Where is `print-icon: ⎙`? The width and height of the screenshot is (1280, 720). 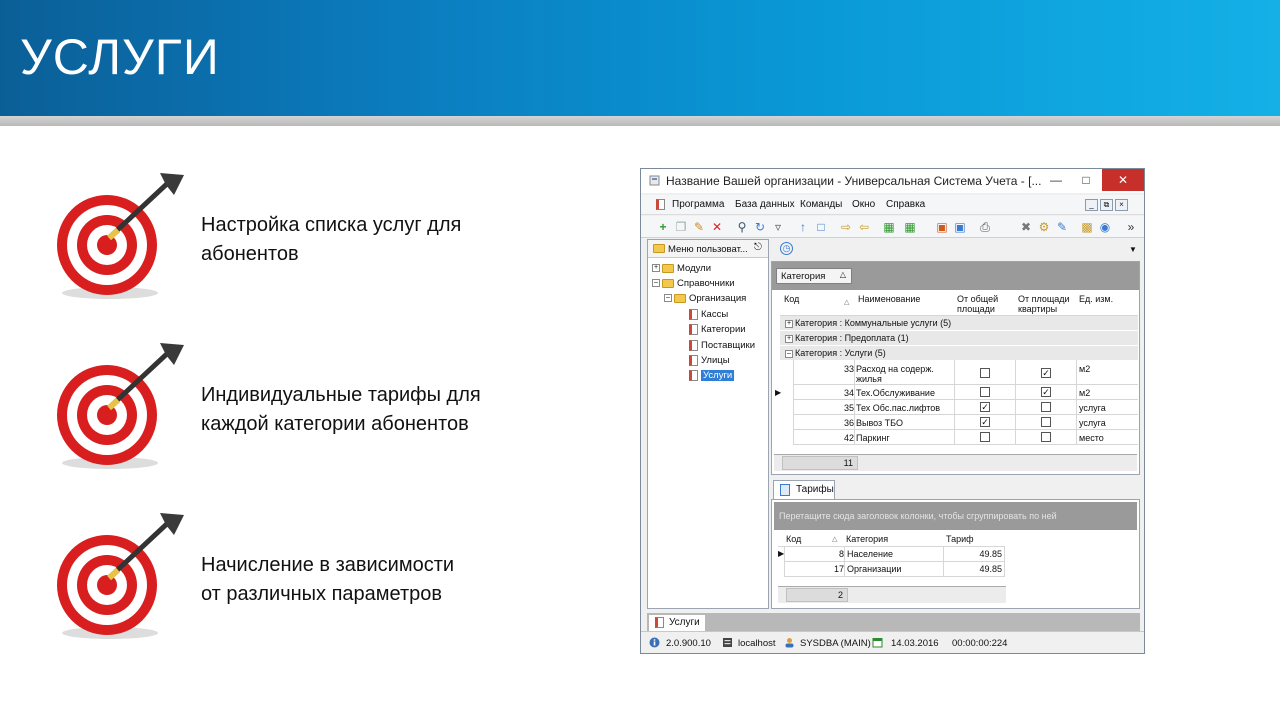
print-icon: ⎙ is located at coordinates (985, 227).